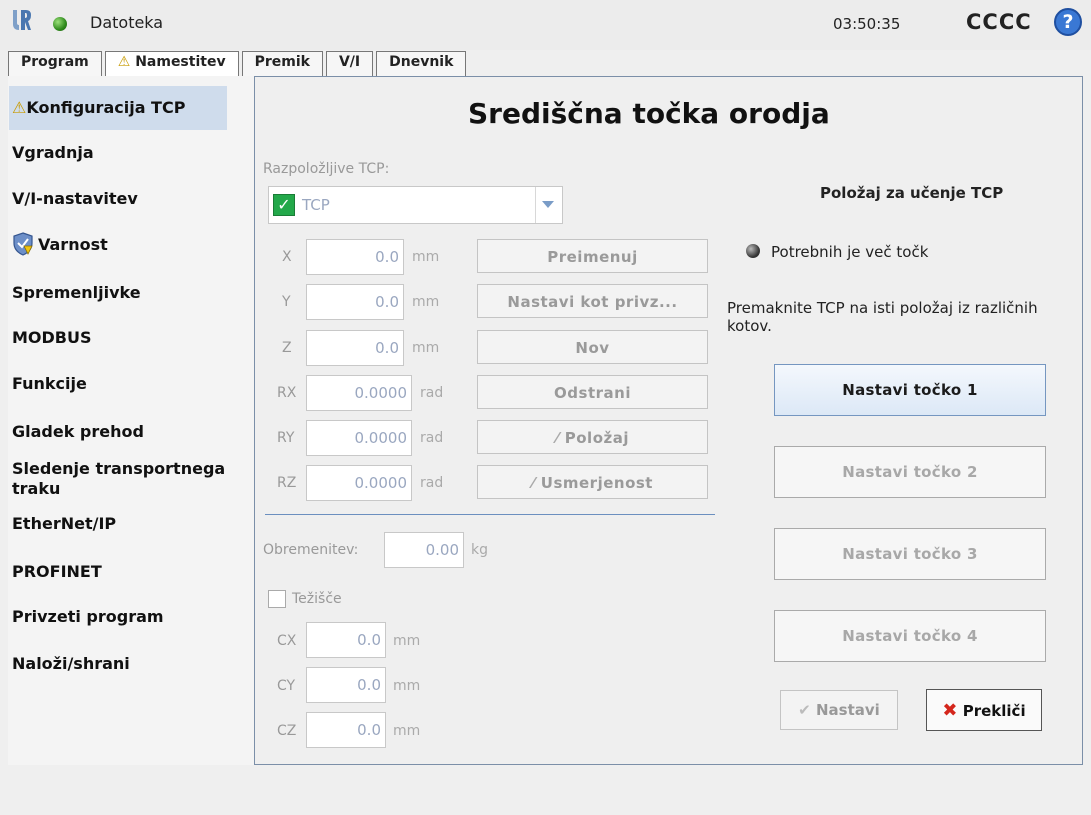  What do you see at coordinates (282, 63) in the screenshot?
I see `tab-move: Premik` at bounding box center [282, 63].